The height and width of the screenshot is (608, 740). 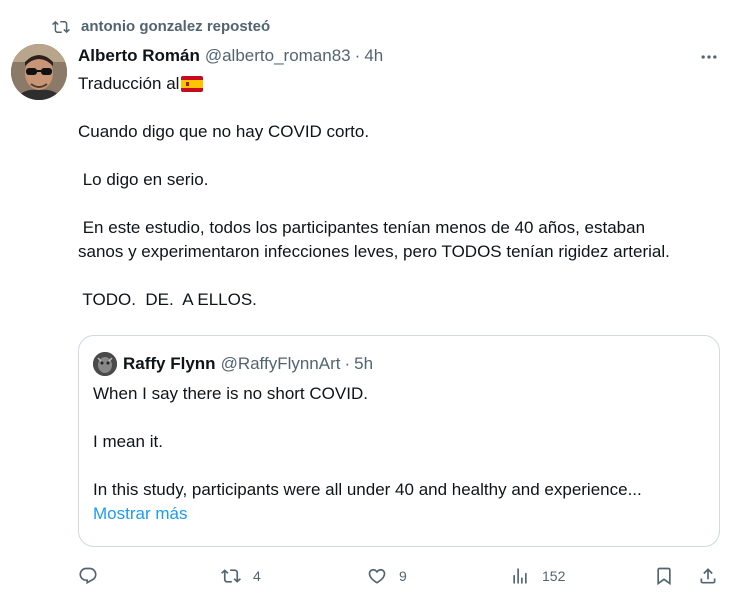 What do you see at coordinates (175, 27) in the screenshot?
I see `repost-context-text: antonio gonzalez reposteó` at bounding box center [175, 27].